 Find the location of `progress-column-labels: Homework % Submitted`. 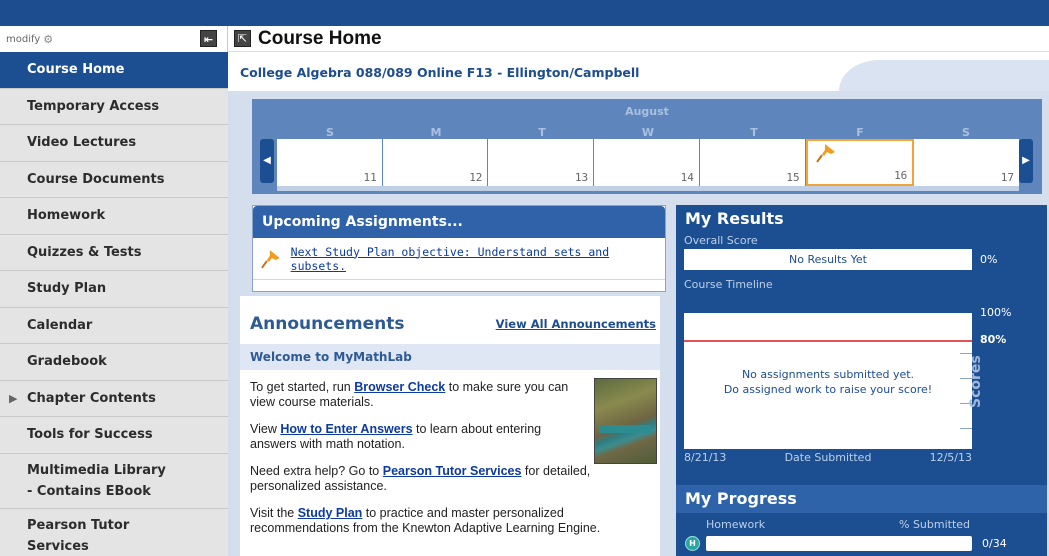

progress-column-labels: Homework % Submitted is located at coordinates (861, 525).